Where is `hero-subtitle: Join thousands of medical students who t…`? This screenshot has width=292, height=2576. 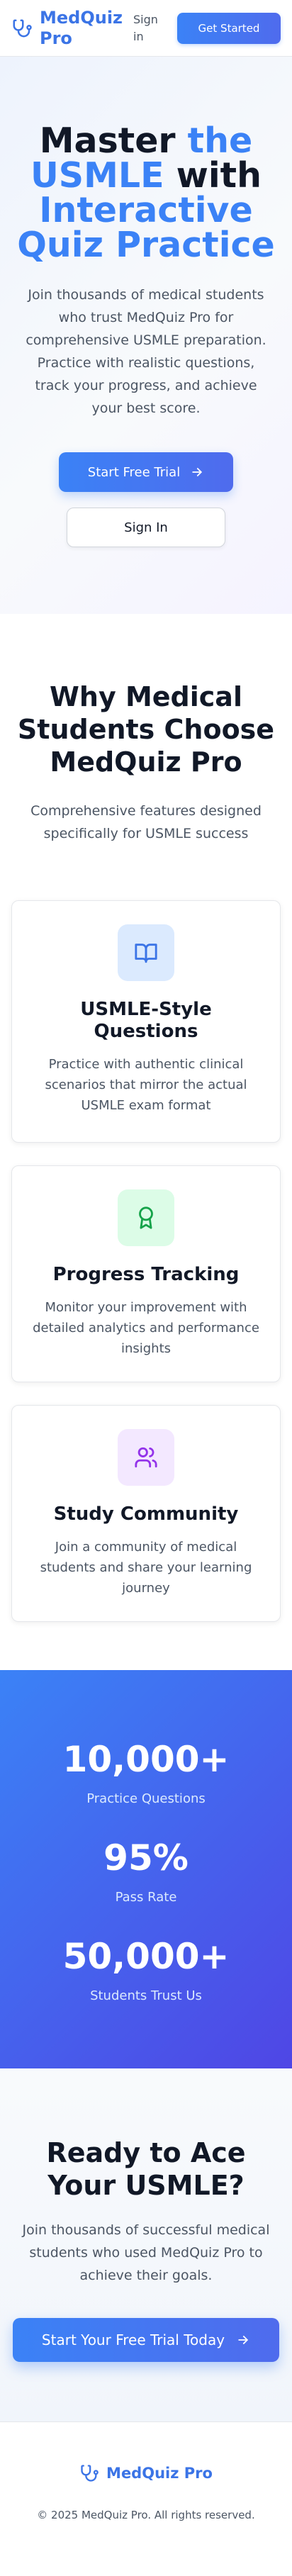
hero-subtitle: Join thousands of medical students who t… is located at coordinates (146, 351).